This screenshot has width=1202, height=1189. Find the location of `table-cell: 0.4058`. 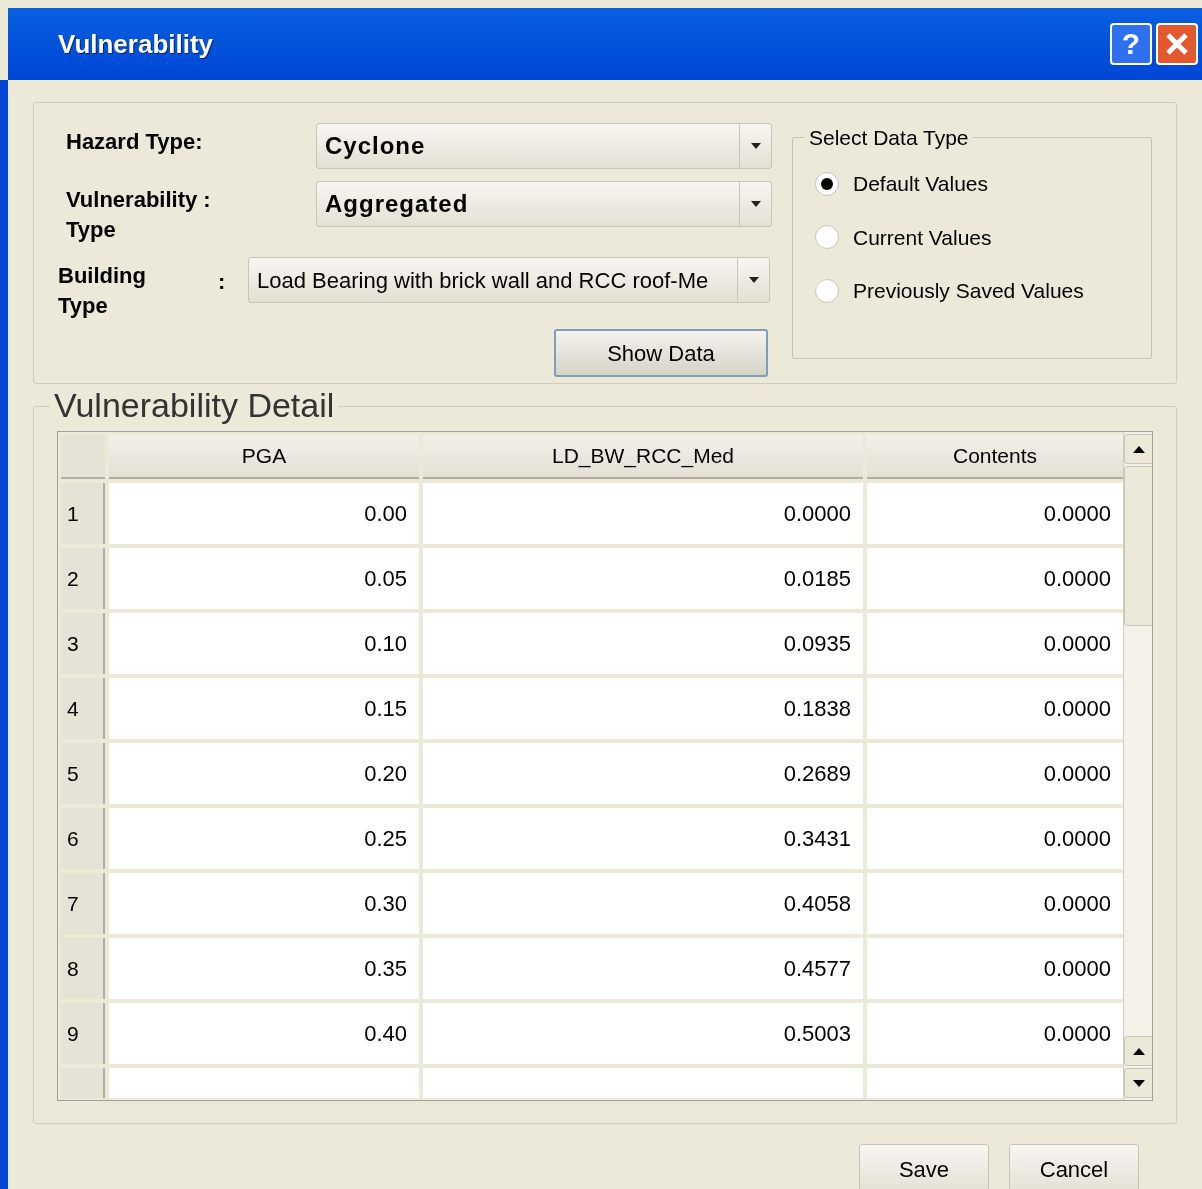

table-cell: 0.4058 is located at coordinates (643, 903).